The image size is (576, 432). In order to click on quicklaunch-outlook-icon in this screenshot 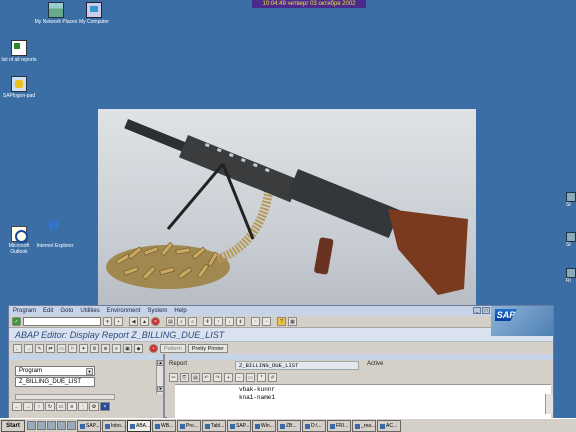, I will do `click(51, 425)`.